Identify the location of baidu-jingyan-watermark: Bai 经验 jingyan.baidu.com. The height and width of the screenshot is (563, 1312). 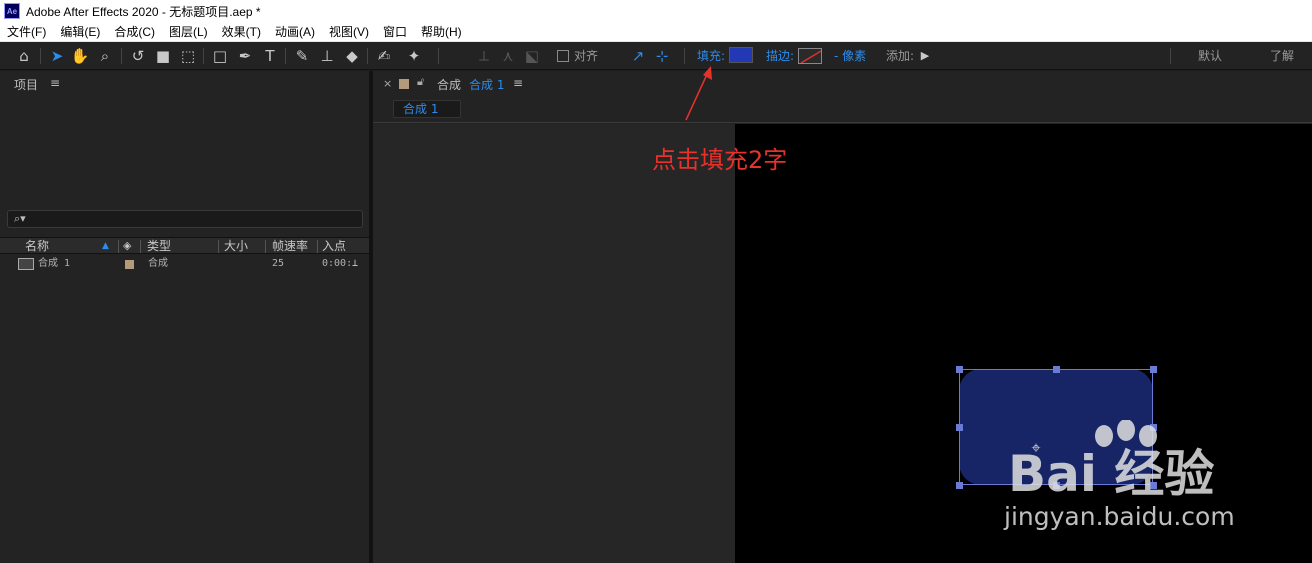
(1154, 480).